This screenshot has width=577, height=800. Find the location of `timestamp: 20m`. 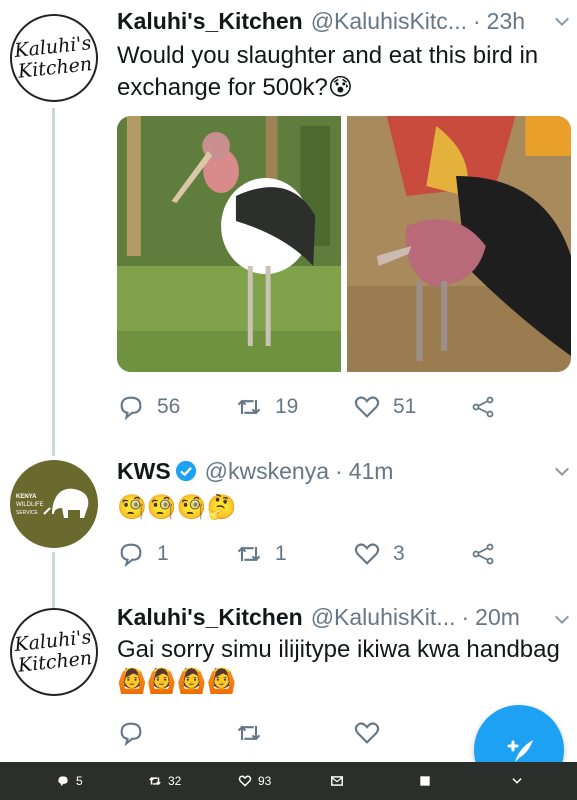

timestamp: 20m is located at coordinates (497, 617).